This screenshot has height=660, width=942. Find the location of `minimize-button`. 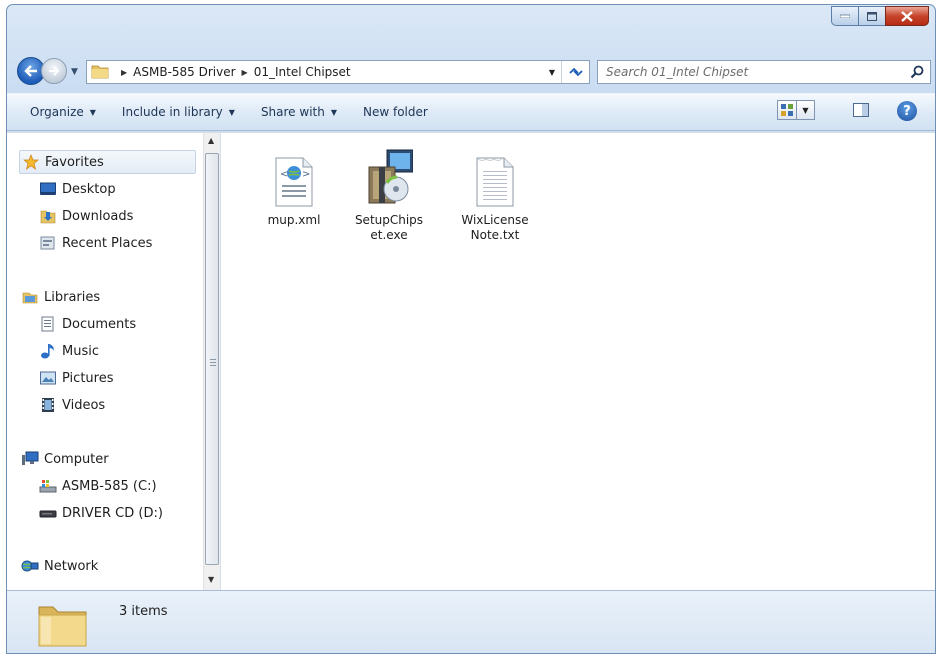

minimize-button is located at coordinates (844, 16).